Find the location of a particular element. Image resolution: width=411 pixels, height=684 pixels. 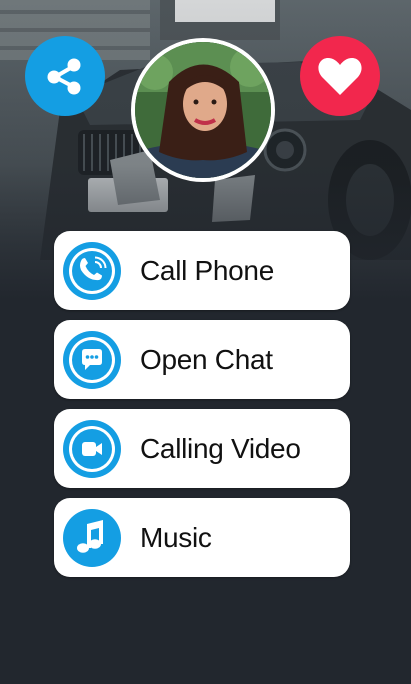

like-button is located at coordinates (340, 76).